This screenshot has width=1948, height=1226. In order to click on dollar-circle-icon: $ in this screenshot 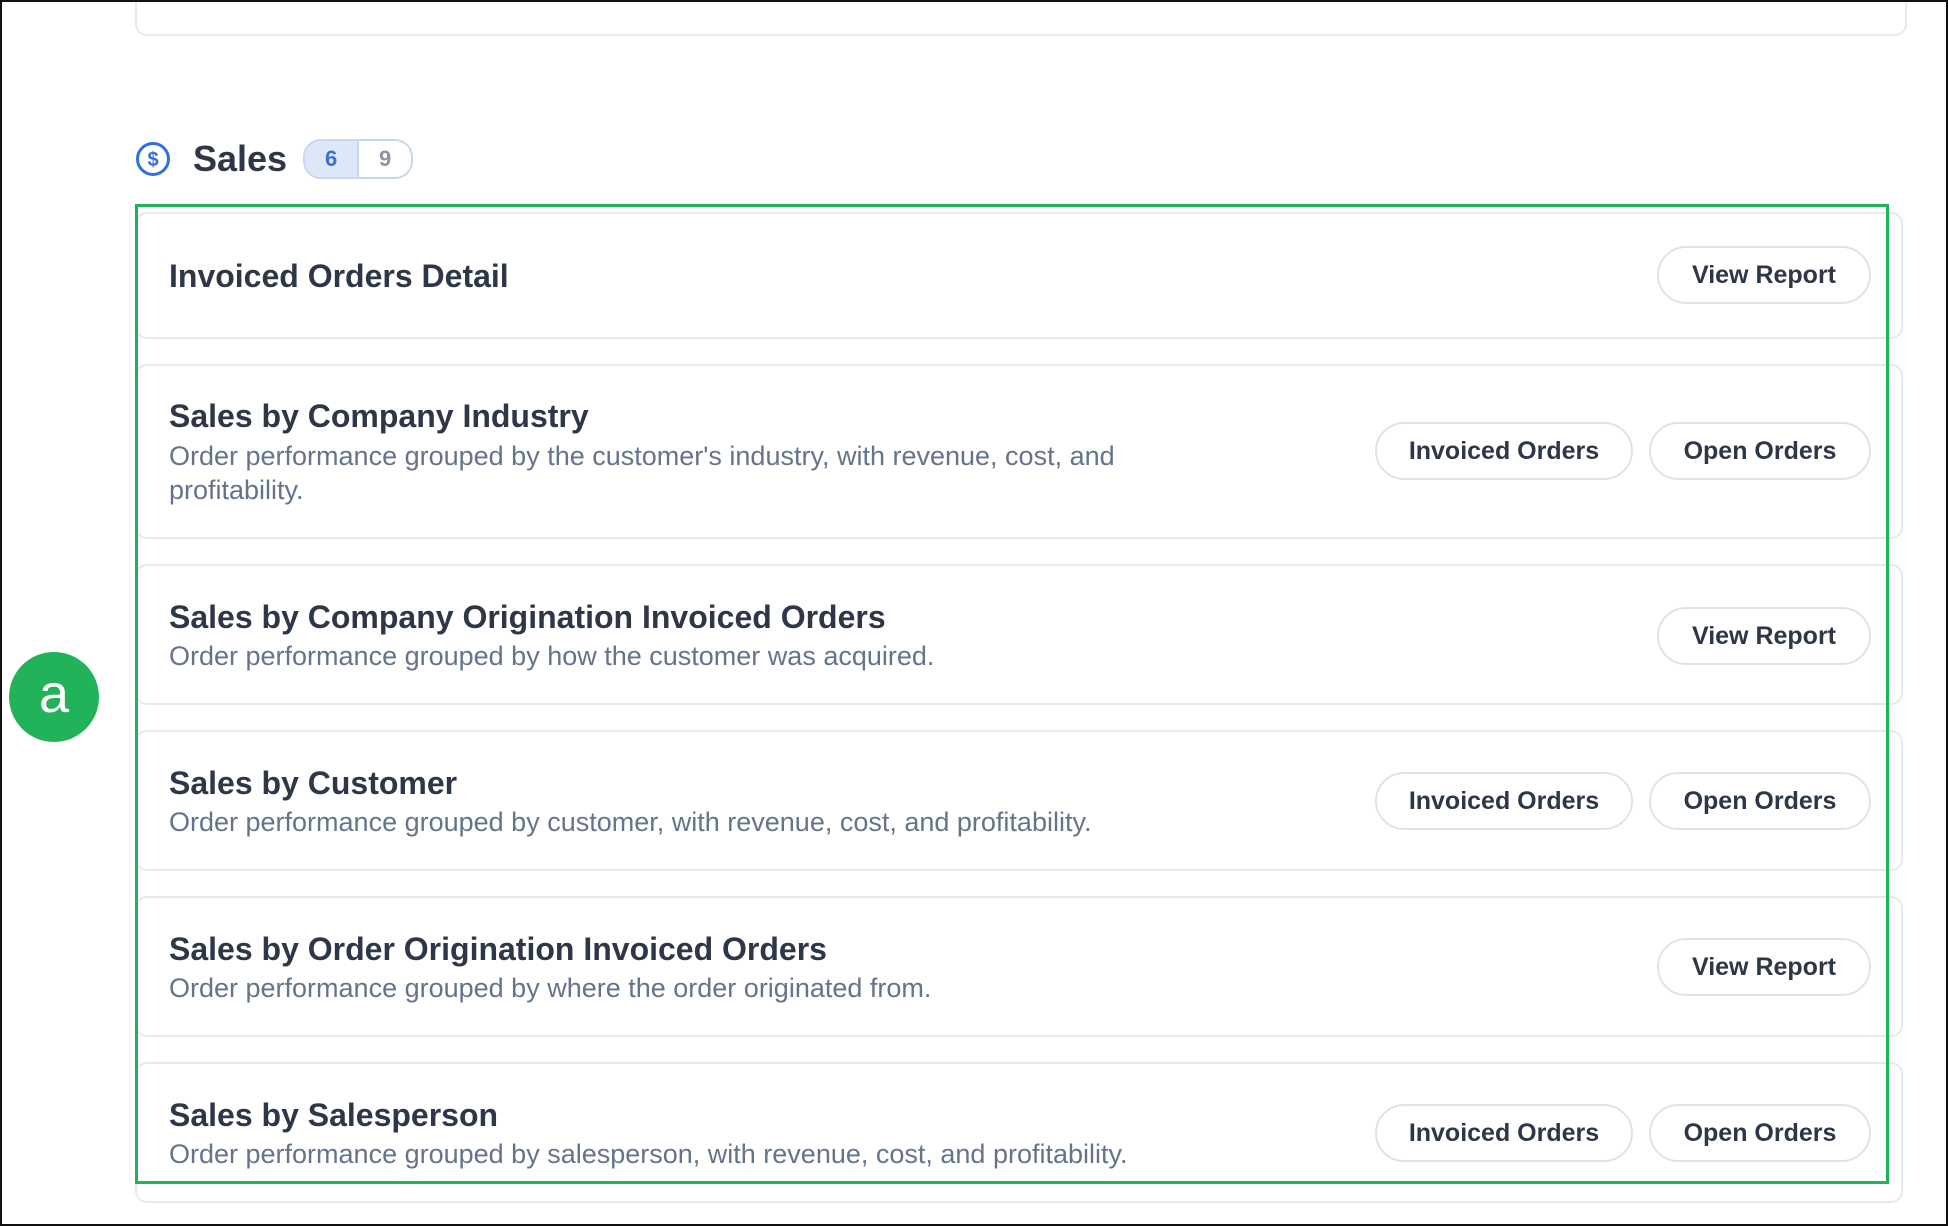, I will do `click(153, 159)`.